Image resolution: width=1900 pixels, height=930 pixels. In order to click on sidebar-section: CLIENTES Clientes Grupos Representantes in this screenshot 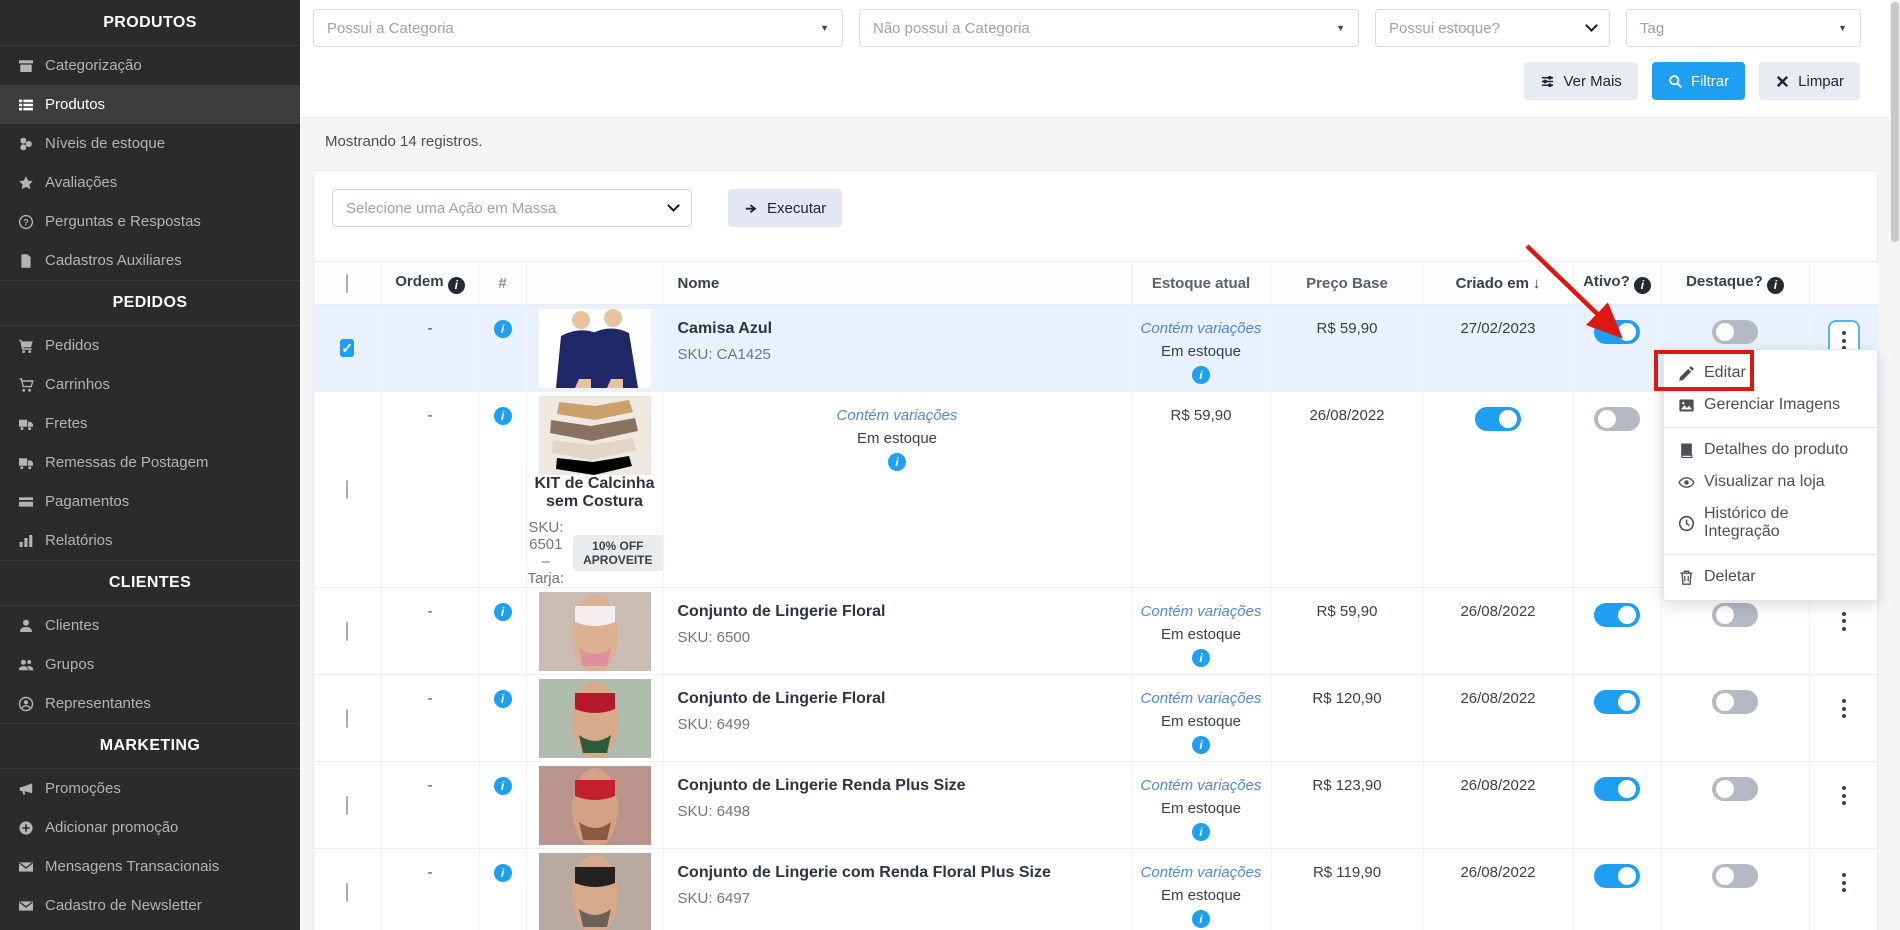, I will do `click(150, 641)`.